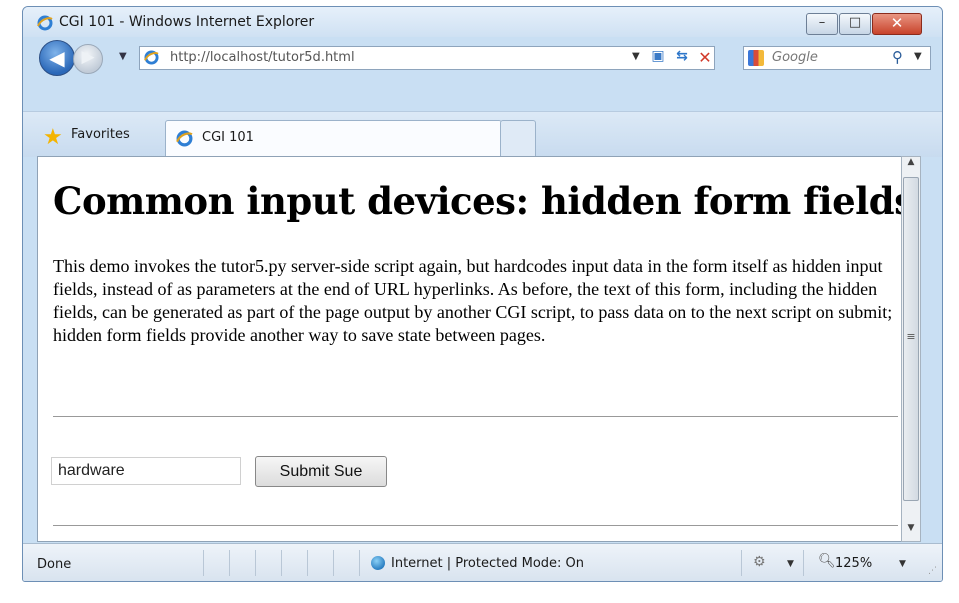 The height and width of the screenshot is (603, 959). What do you see at coordinates (123, 56) in the screenshot?
I see `history-dropdown-icon: ▼` at bounding box center [123, 56].